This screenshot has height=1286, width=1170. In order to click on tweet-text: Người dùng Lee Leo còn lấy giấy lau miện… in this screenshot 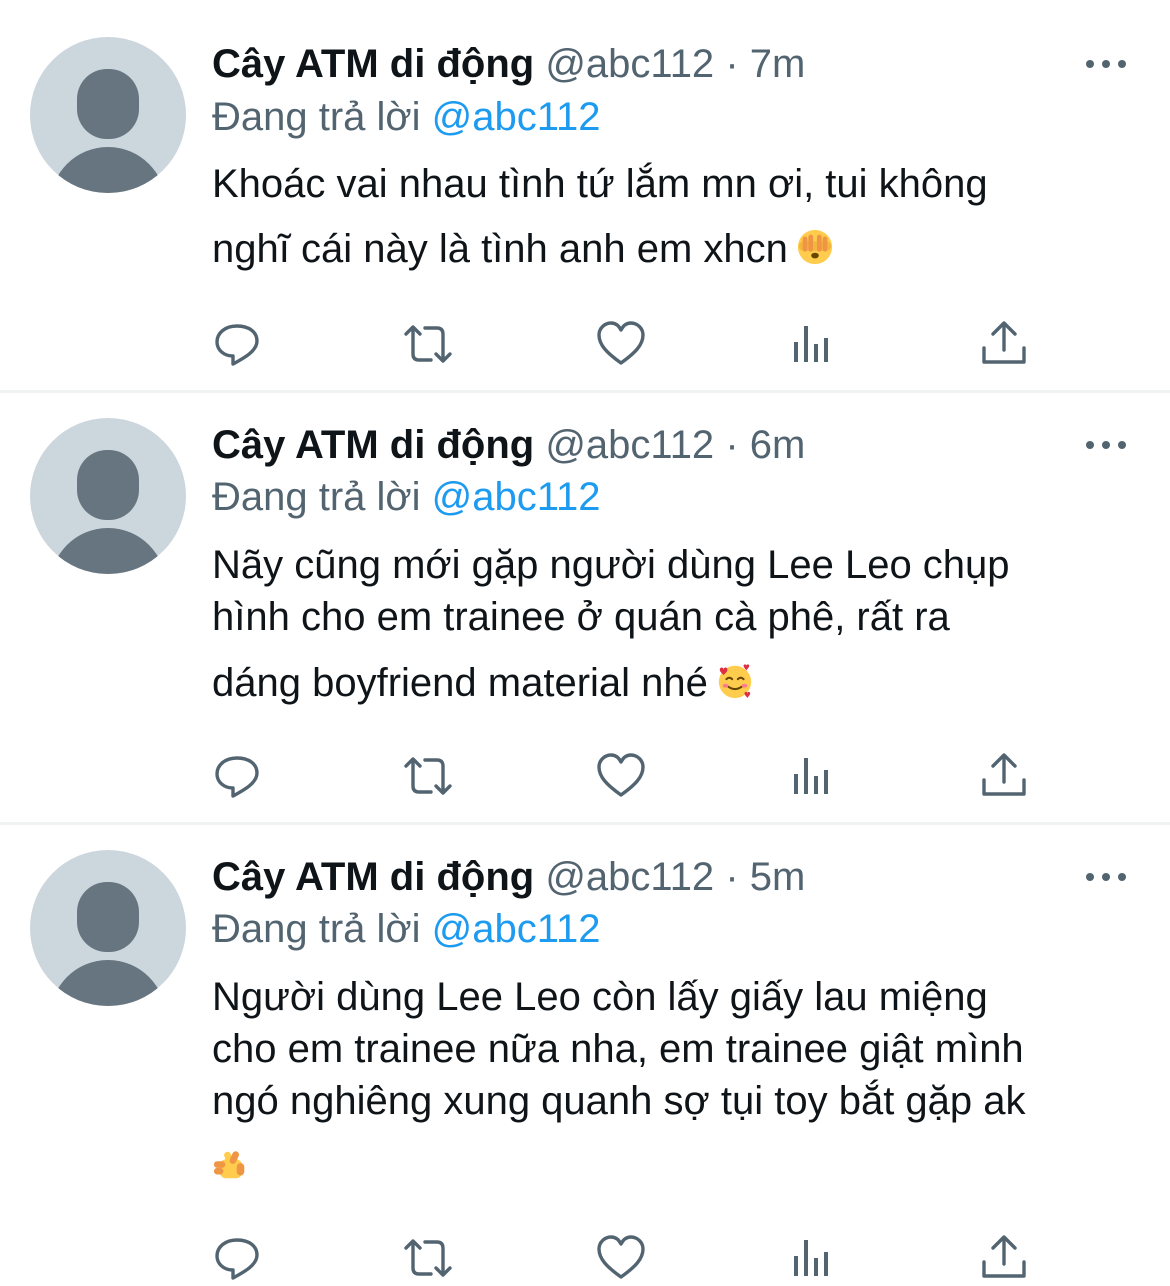, I will do `click(672, 1089)`.